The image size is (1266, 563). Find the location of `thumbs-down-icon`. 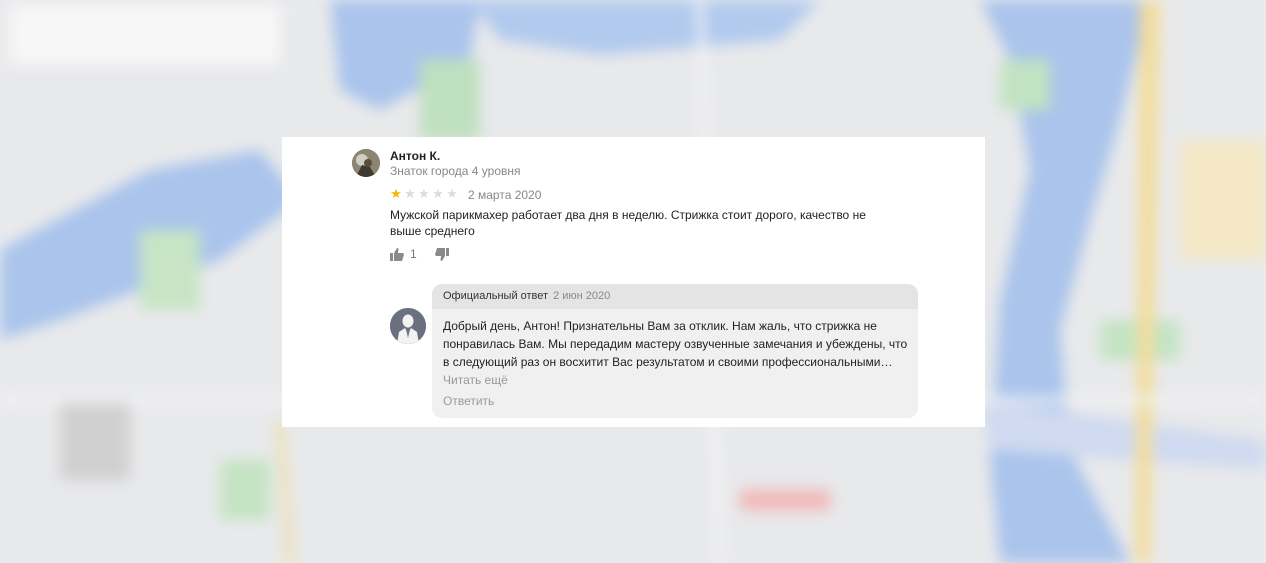

thumbs-down-icon is located at coordinates (441, 254).